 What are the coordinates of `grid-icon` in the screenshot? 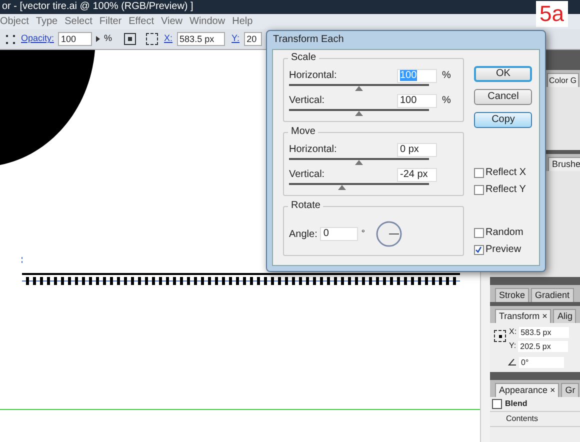 It's located at (152, 39).